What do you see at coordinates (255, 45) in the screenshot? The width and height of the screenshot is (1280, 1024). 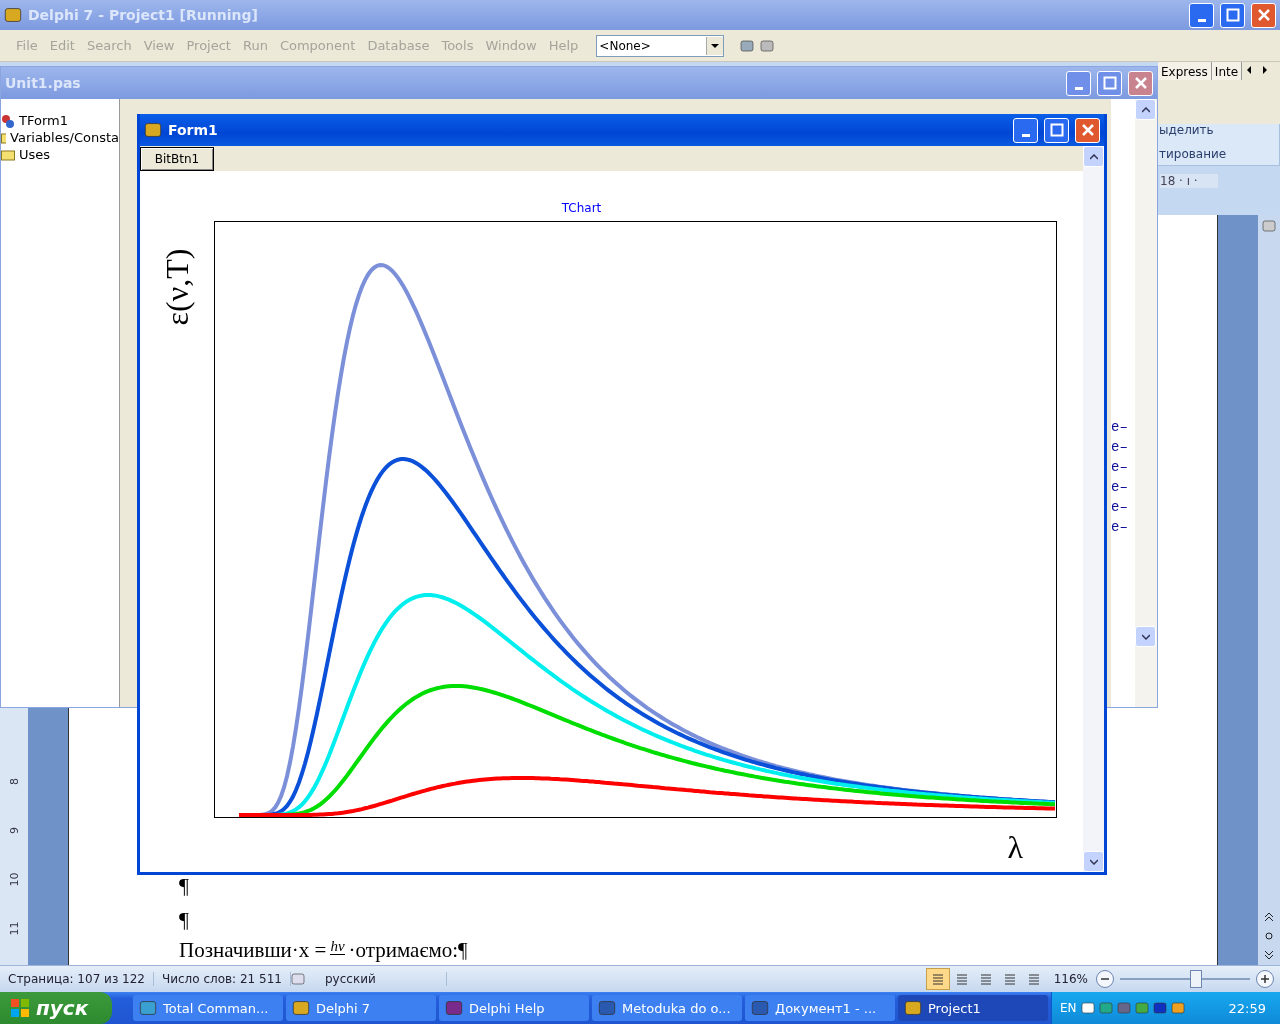 I see `menu-item: Run` at bounding box center [255, 45].